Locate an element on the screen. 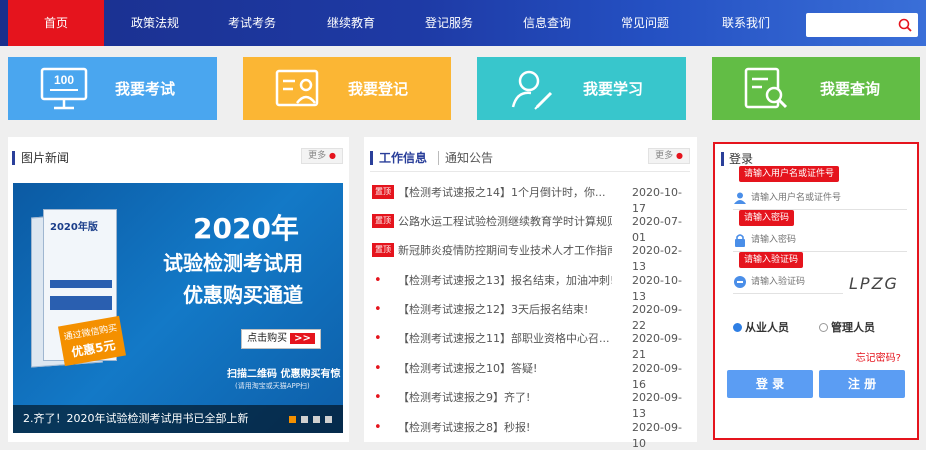 The width and height of the screenshot is (926, 450). photo-news-more-button: 更多 ● is located at coordinates (322, 156).